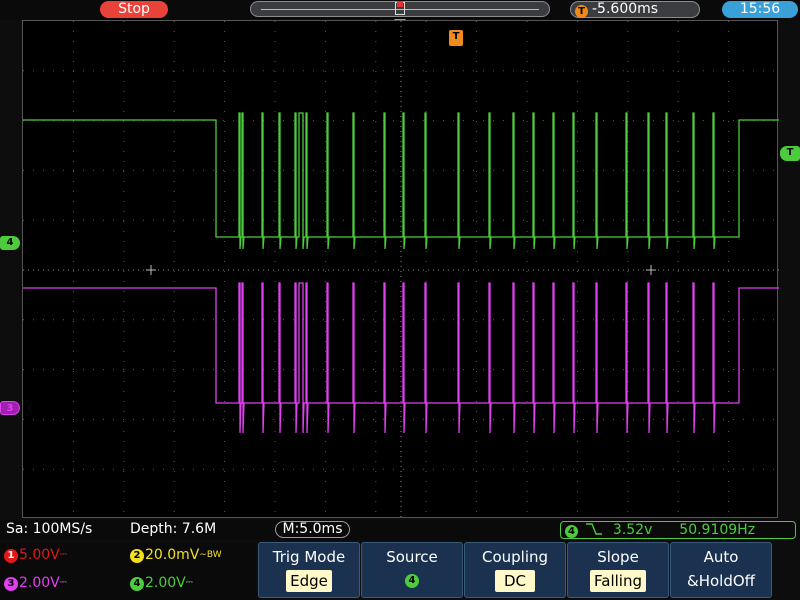 The height and width of the screenshot is (600, 800). What do you see at coordinates (10, 408) in the screenshot?
I see `ch3-offset-marker: 3` at bounding box center [10, 408].